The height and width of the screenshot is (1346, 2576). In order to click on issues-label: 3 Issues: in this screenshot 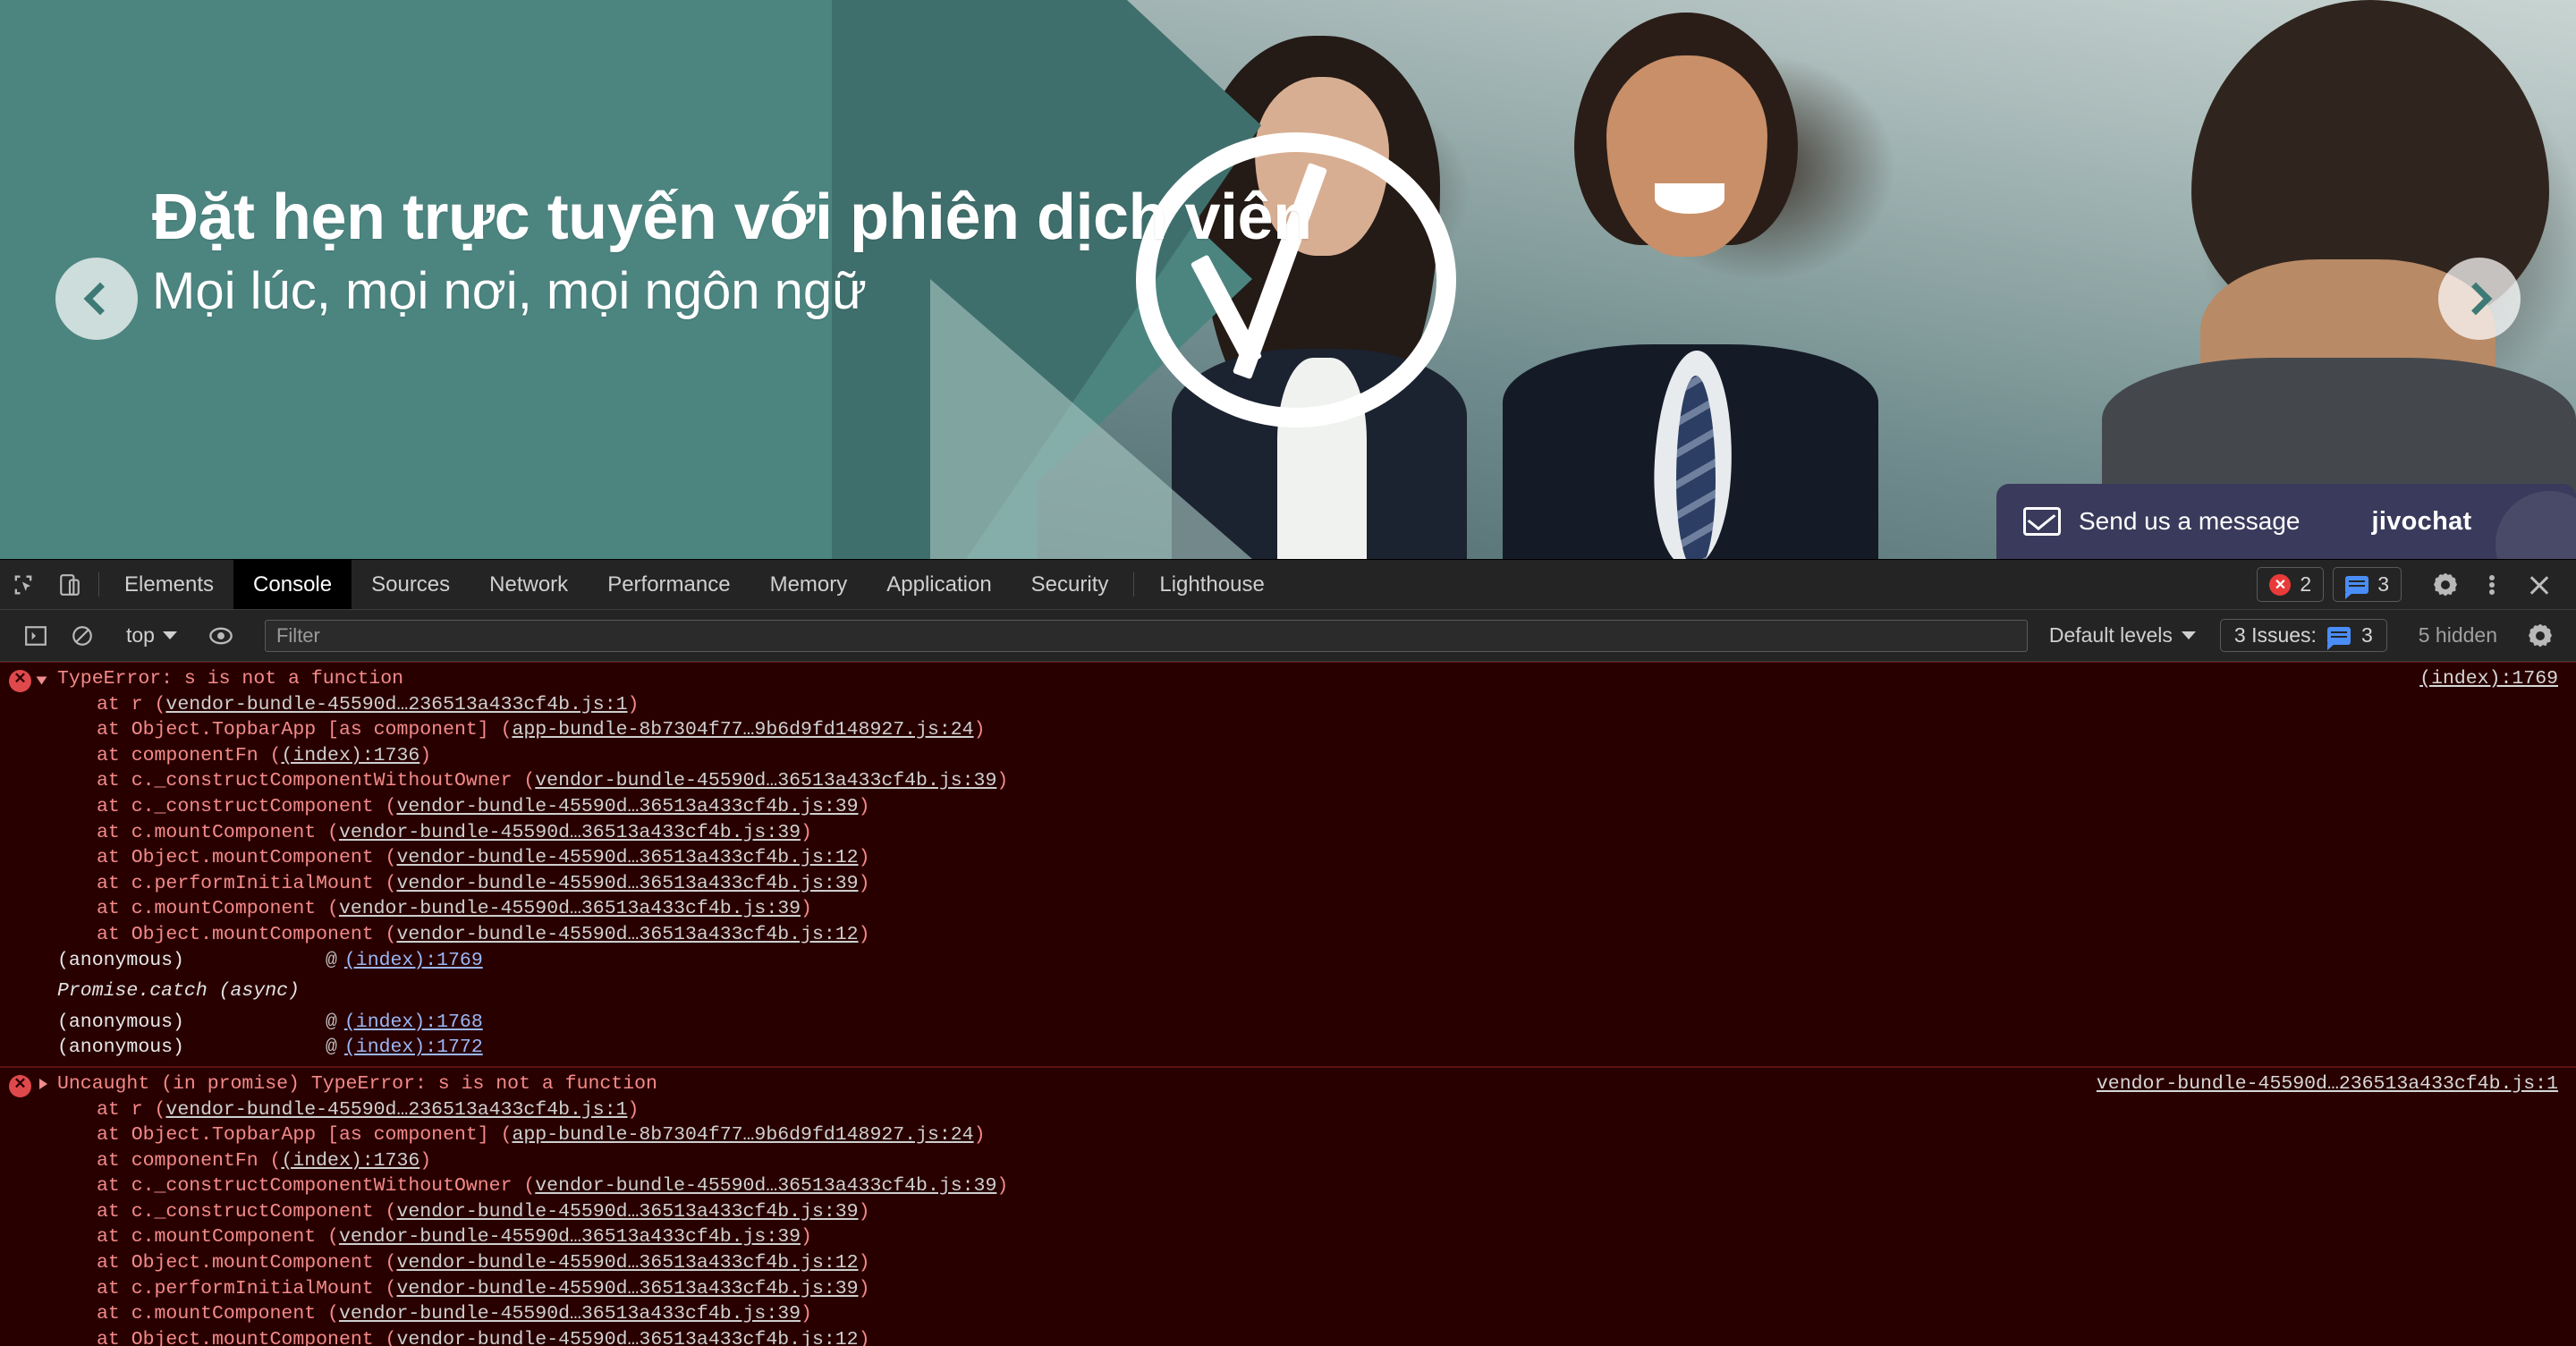, I will do `click(2275, 635)`.